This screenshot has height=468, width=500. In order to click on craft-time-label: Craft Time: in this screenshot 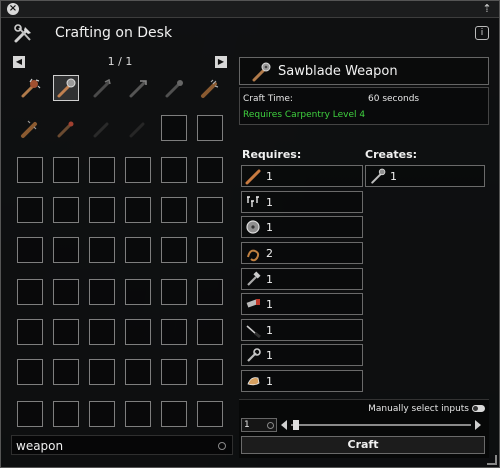, I will do `click(268, 99)`.